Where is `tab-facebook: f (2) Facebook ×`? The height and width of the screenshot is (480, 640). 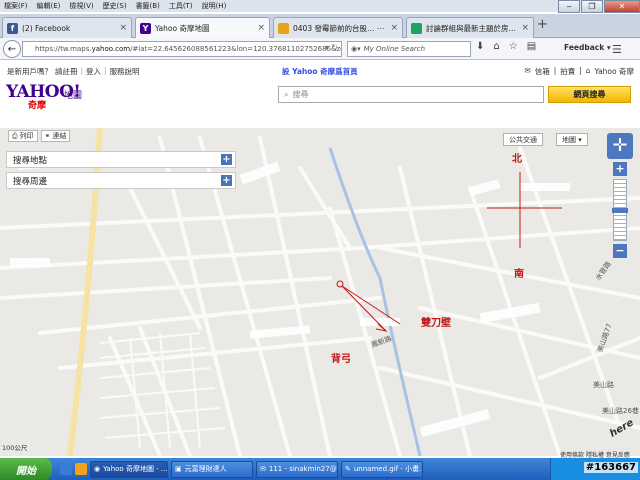 tab-facebook: f (2) Facebook × is located at coordinates (67, 27).